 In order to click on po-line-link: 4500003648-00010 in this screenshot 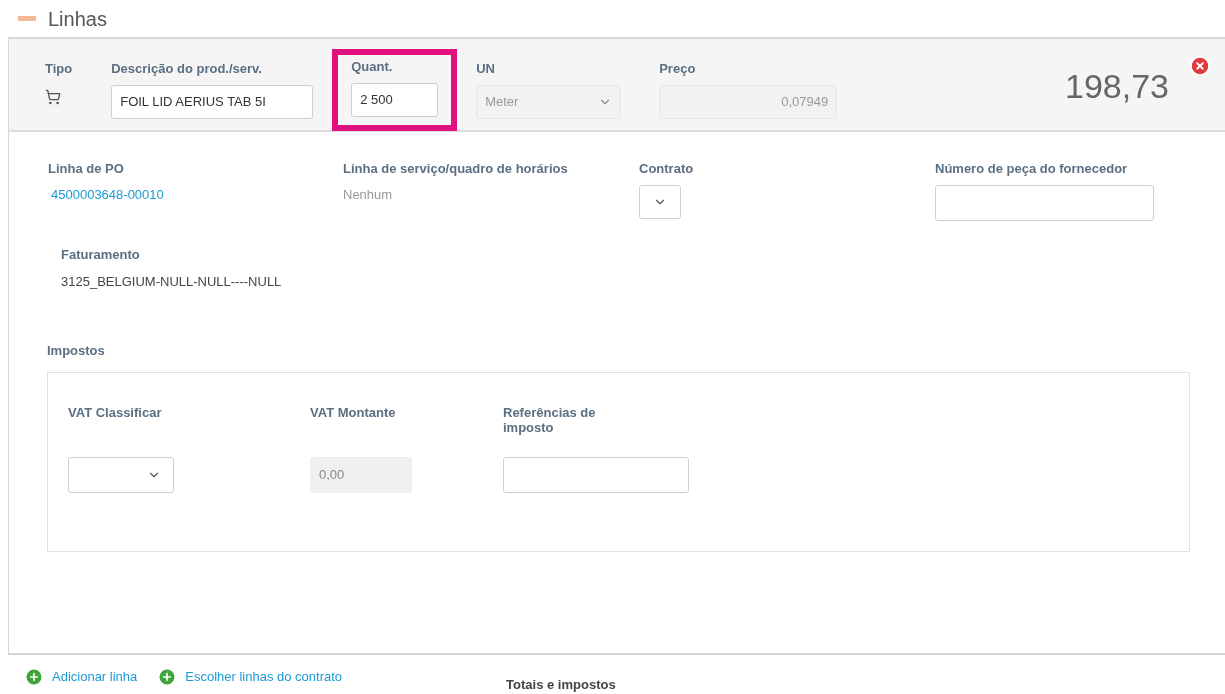, I will do `click(195, 194)`.